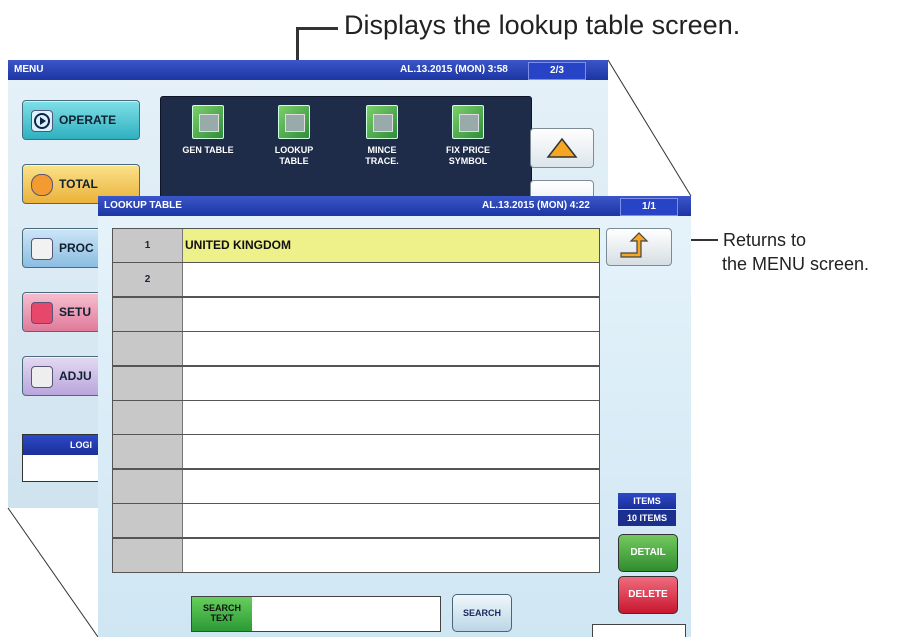 The image size is (910, 637). What do you see at coordinates (467, 150) in the screenshot?
I see `fix-price-label-1: FIX PRICE` at bounding box center [467, 150].